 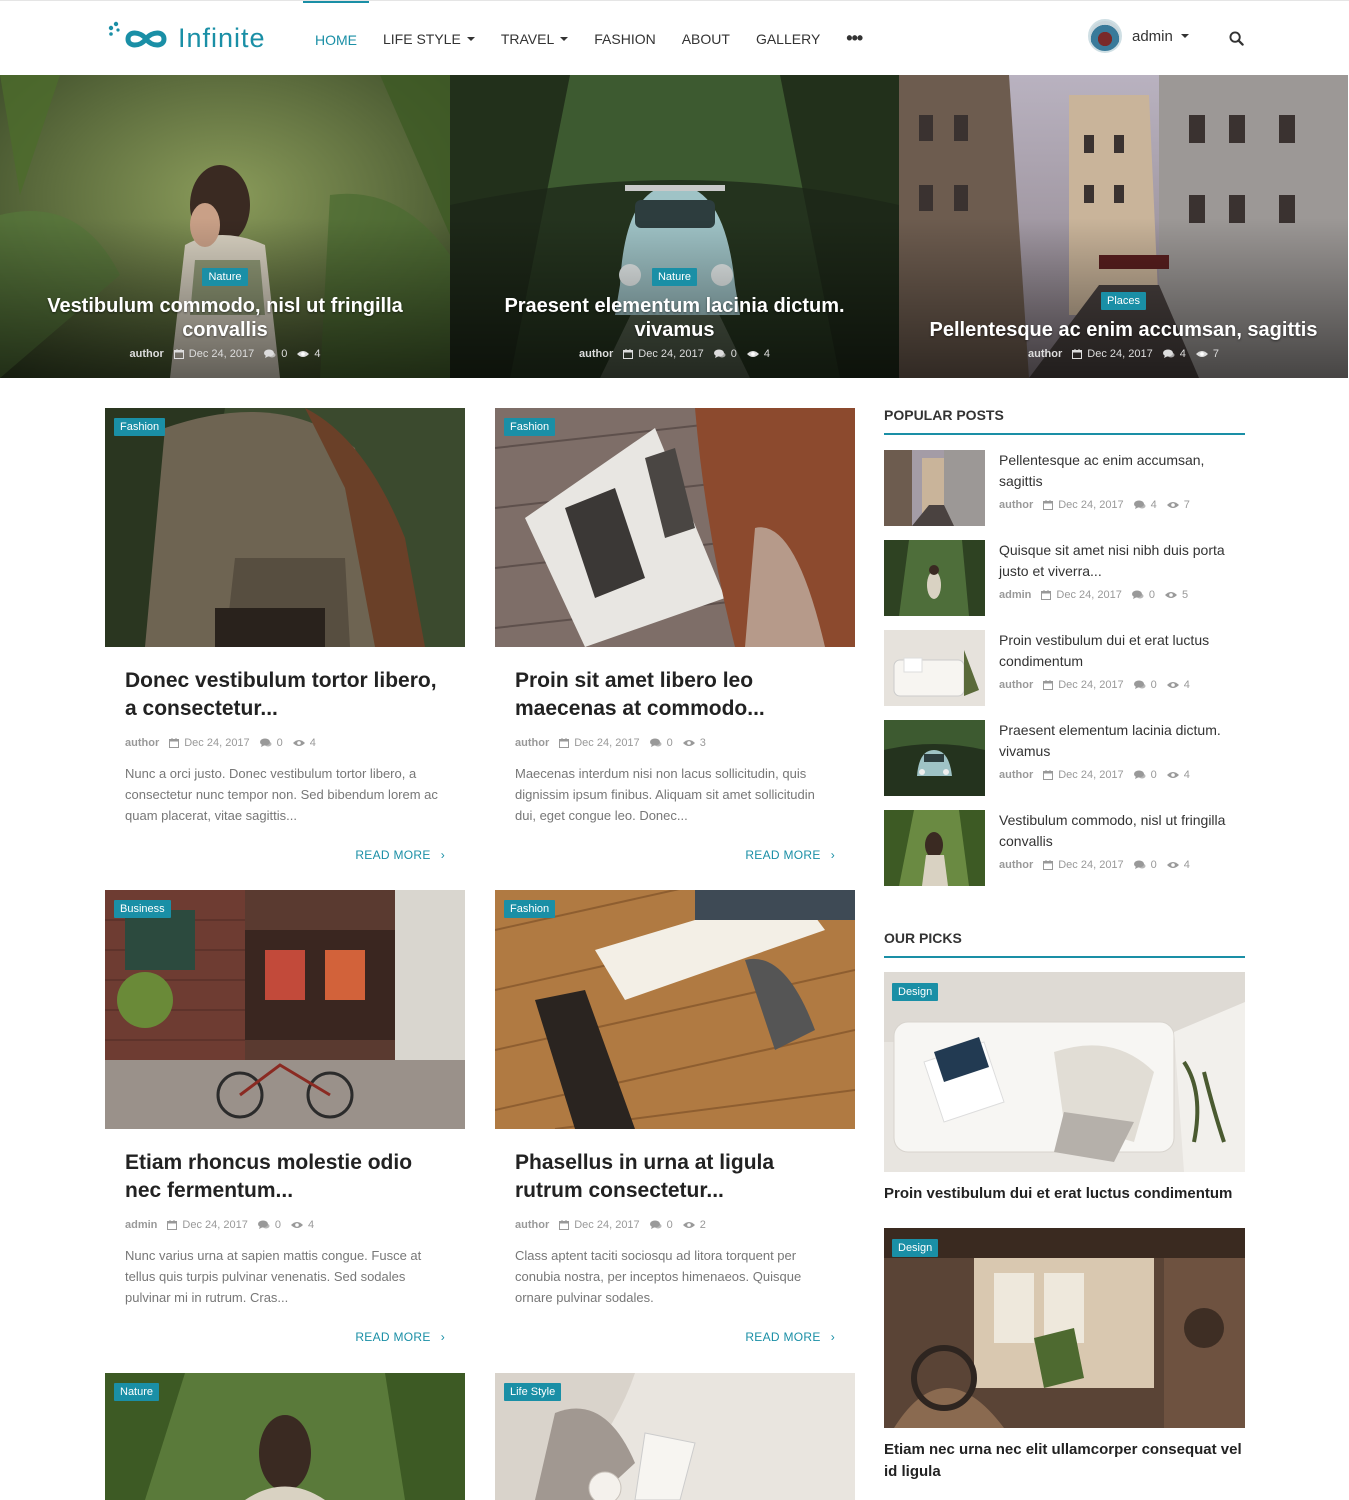 What do you see at coordinates (142, 909) in the screenshot?
I see `category-badge: Business` at bounding box center [142, 909].